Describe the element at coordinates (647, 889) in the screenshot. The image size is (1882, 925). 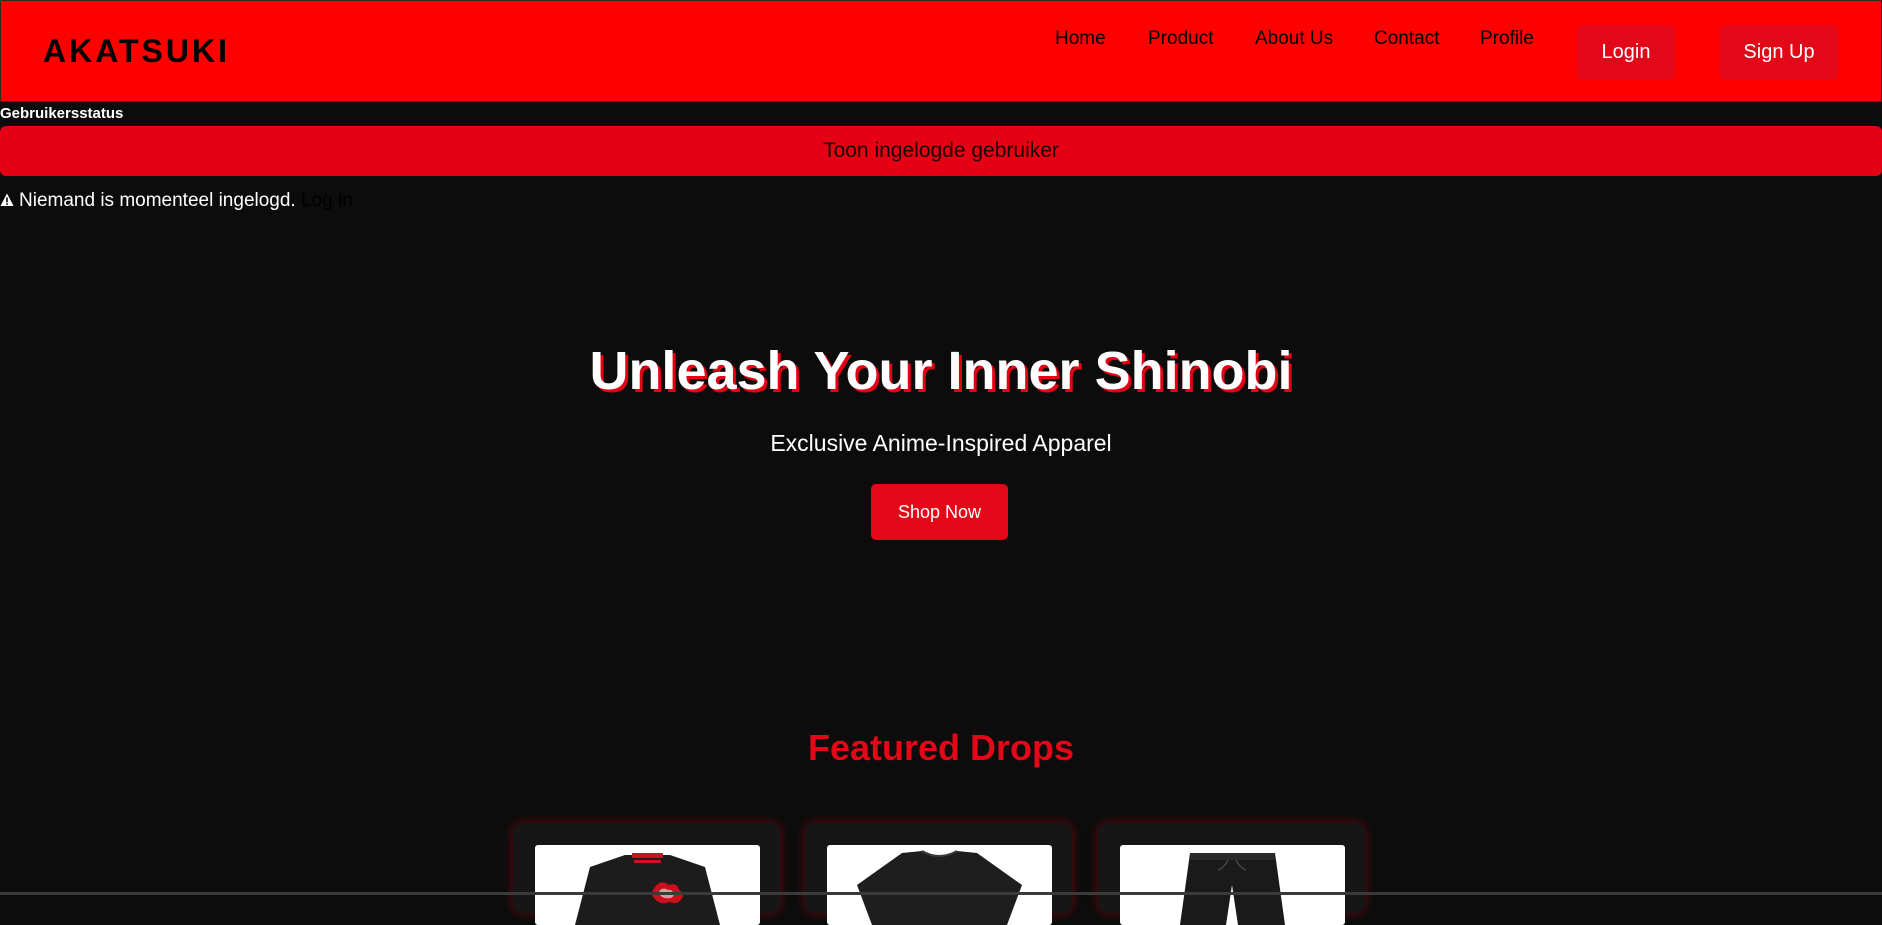
I see `akatsuki-jacket-icon` at that location.